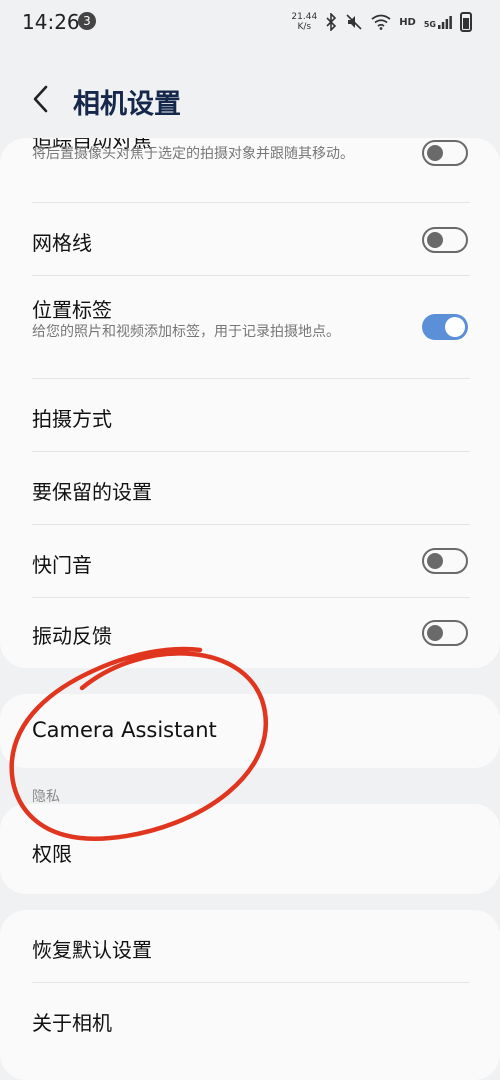 This screenshot has height=1080, width=500. What do you see at coordinates (250, 170) in the screenshot?
I see `setting-tracking-autofocus: 追踪自动对焦 将后置摄像头对焦于选定的拍摄对象并跟随其移动。` at bounding box center [250, 170].